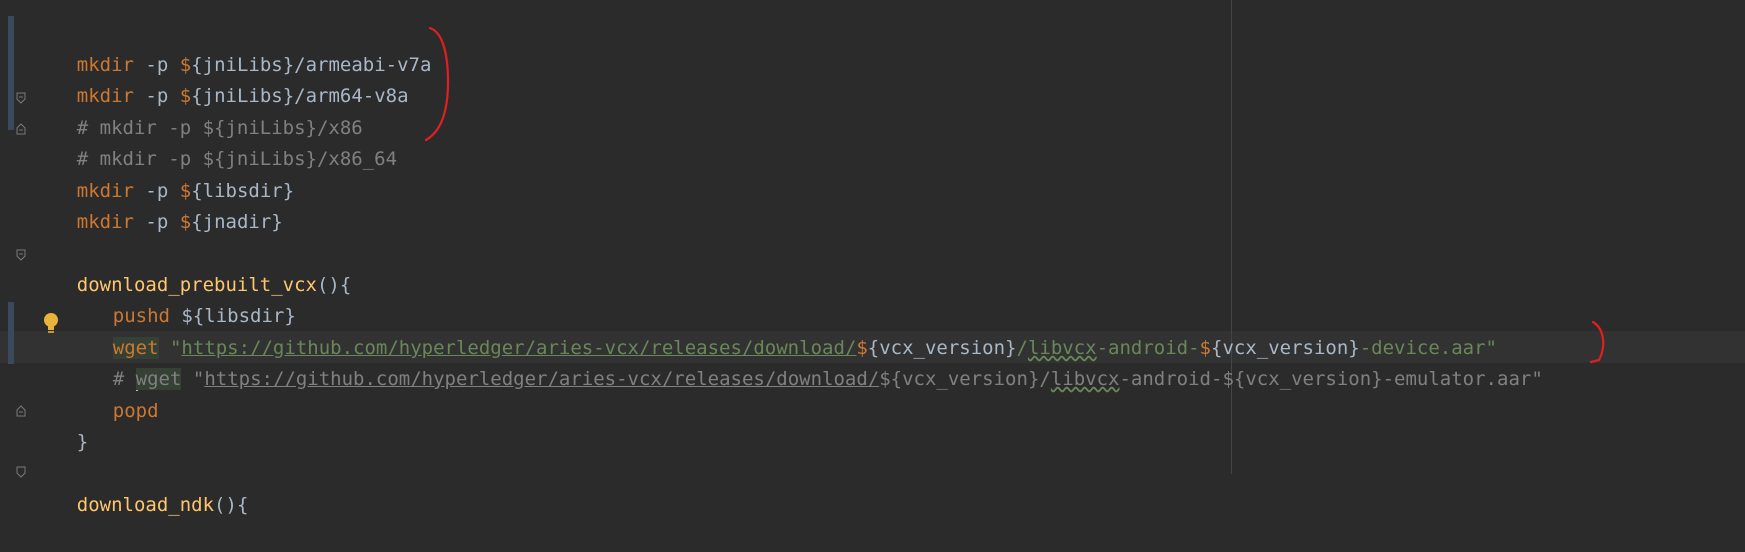 Image resolution: width=1745 pixels, height=552 pixels. I want to click on code-line: mkdir -p ${jniLibs}/arm64-v8a, so click(220, 78).